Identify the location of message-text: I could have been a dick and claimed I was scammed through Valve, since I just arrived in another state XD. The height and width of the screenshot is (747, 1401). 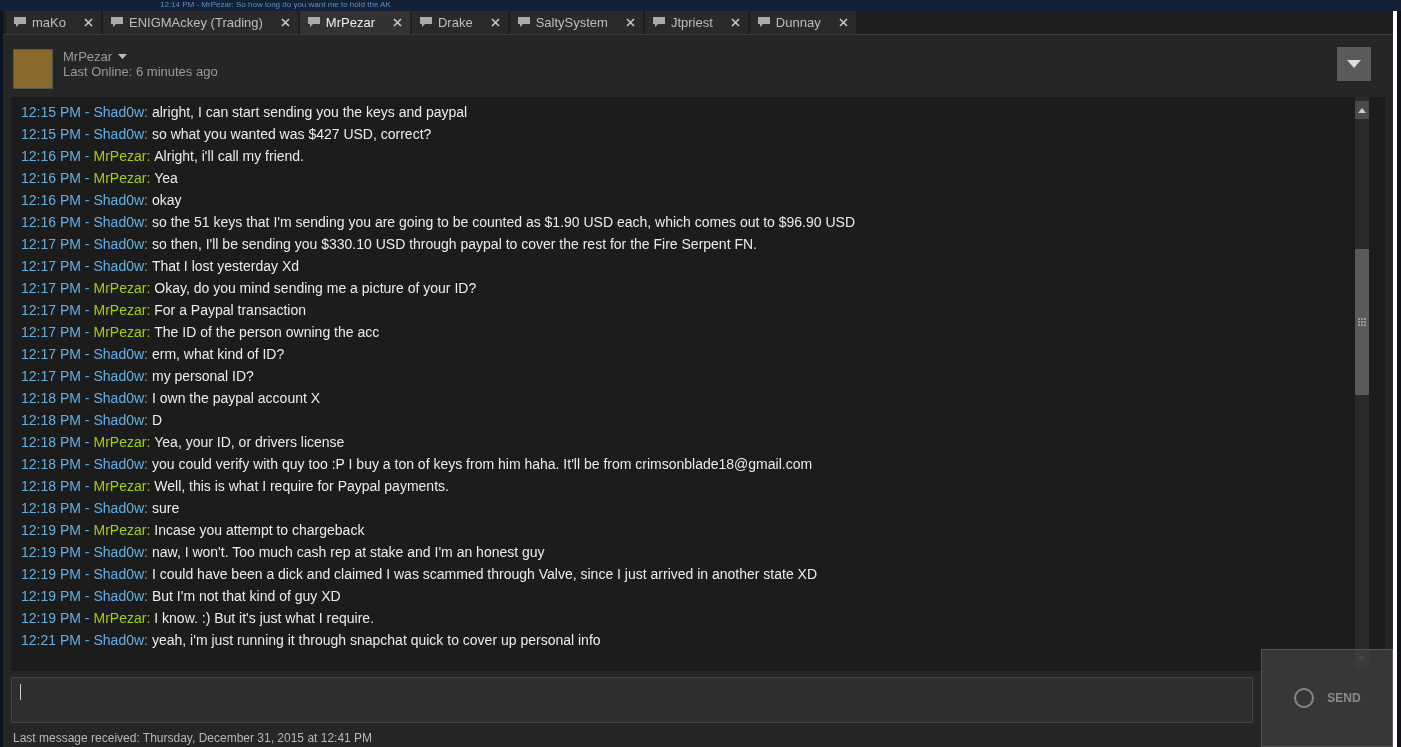
(484, 574).